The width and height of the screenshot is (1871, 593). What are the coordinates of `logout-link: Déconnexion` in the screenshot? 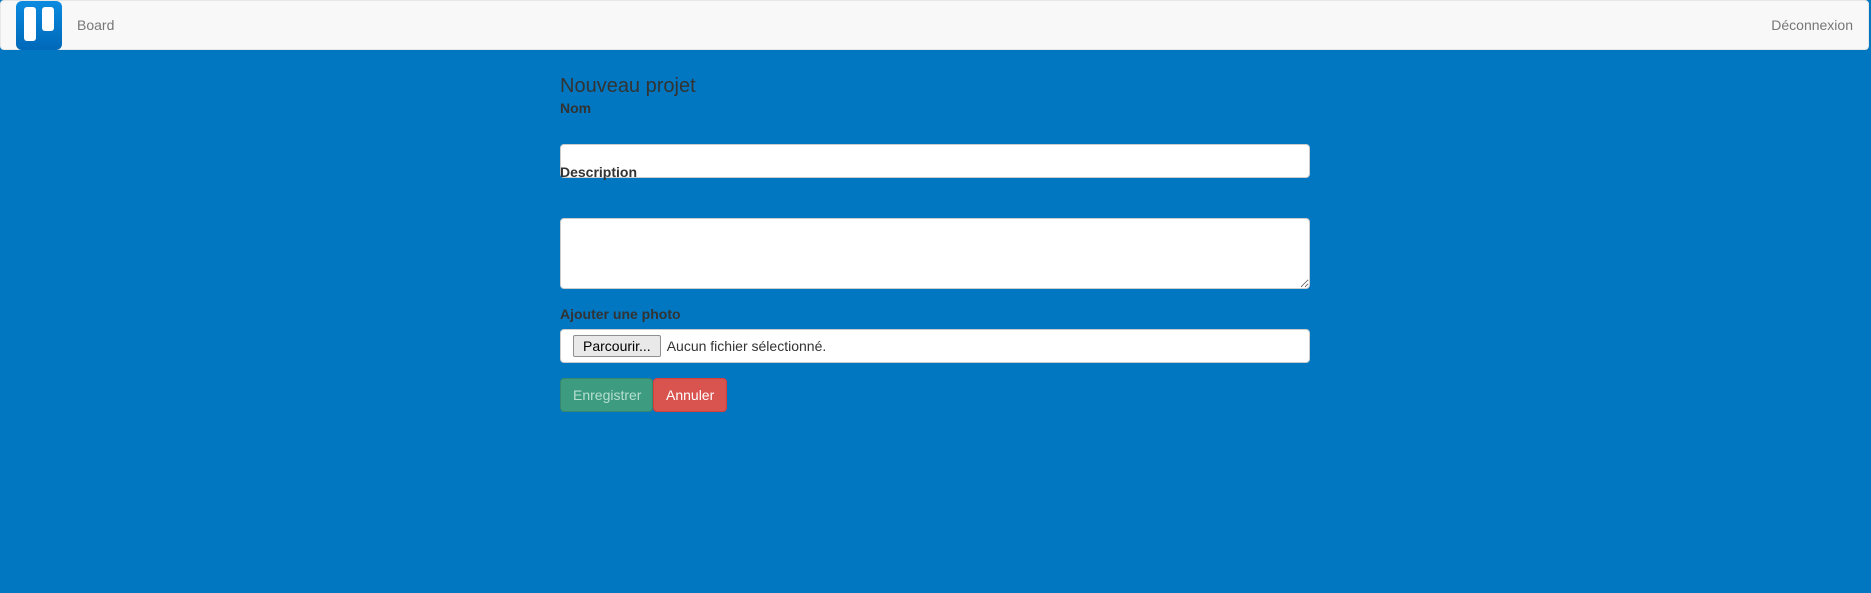 It's located at (1812, 25).